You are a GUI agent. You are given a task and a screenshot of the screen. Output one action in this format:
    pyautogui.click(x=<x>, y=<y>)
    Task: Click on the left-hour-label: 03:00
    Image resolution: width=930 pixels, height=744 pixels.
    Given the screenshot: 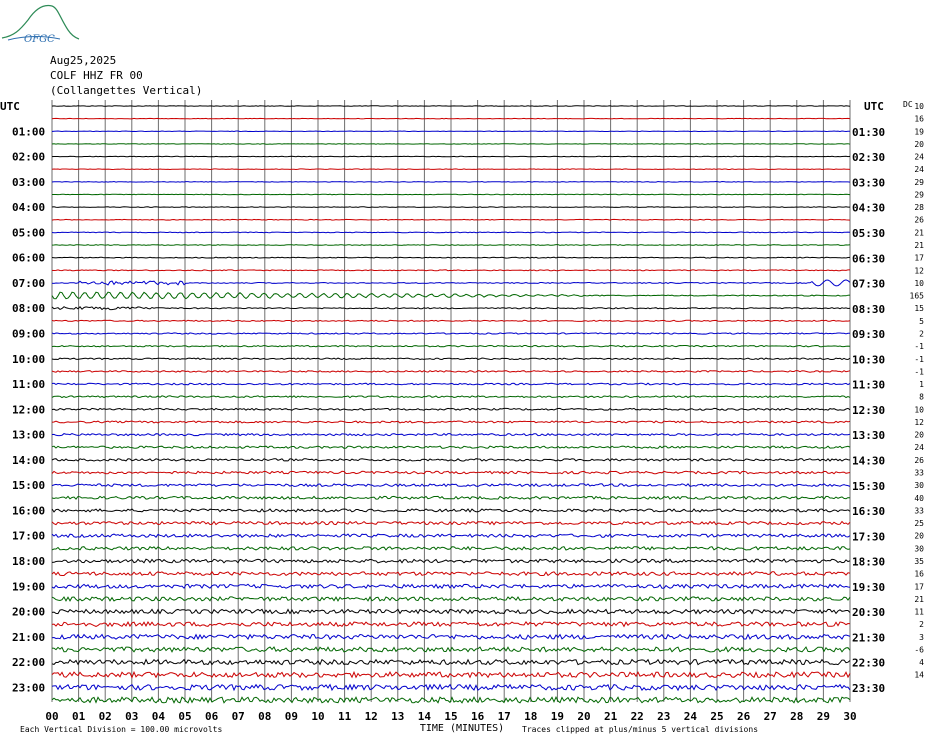 What is the action you would take?
    pyautogui.click(x=28, y=182)
    